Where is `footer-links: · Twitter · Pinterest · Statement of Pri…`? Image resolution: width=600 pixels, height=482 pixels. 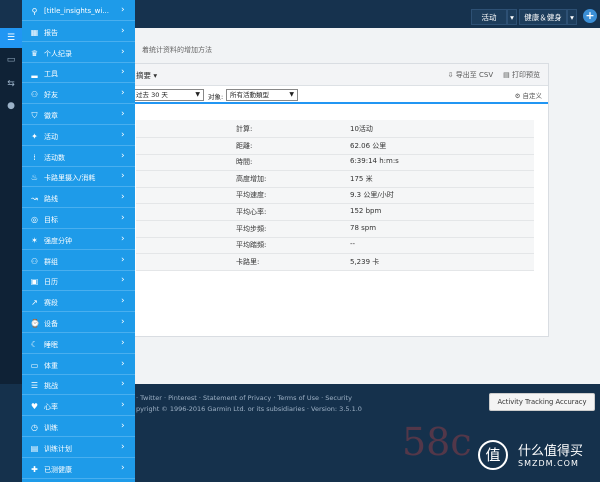 footer-links: · Twitter · Pinterest · Statement of Pri… is located at coordinates (244, 398).